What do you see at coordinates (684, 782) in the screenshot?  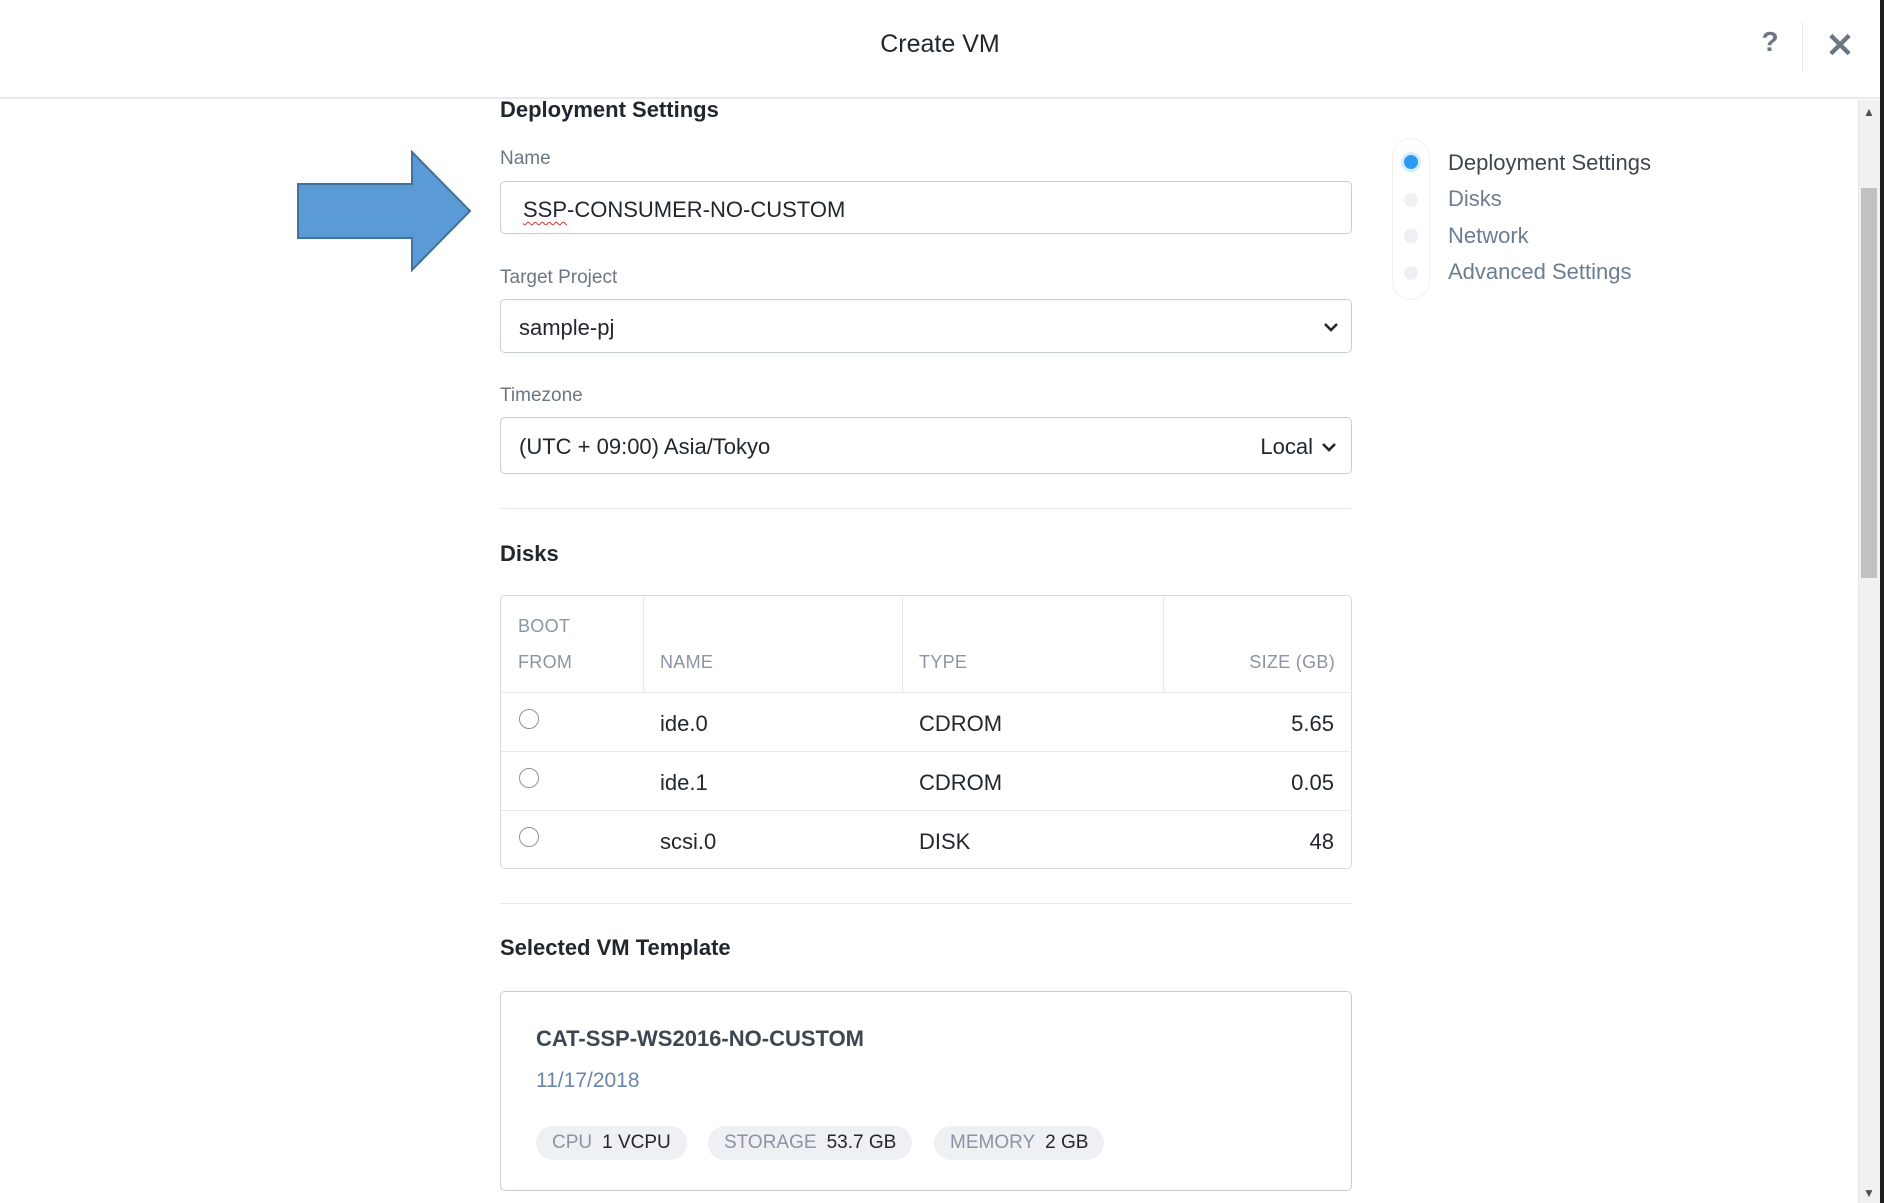 I see `disk-name-cell: ide.1` at bounding box center [684, 782].